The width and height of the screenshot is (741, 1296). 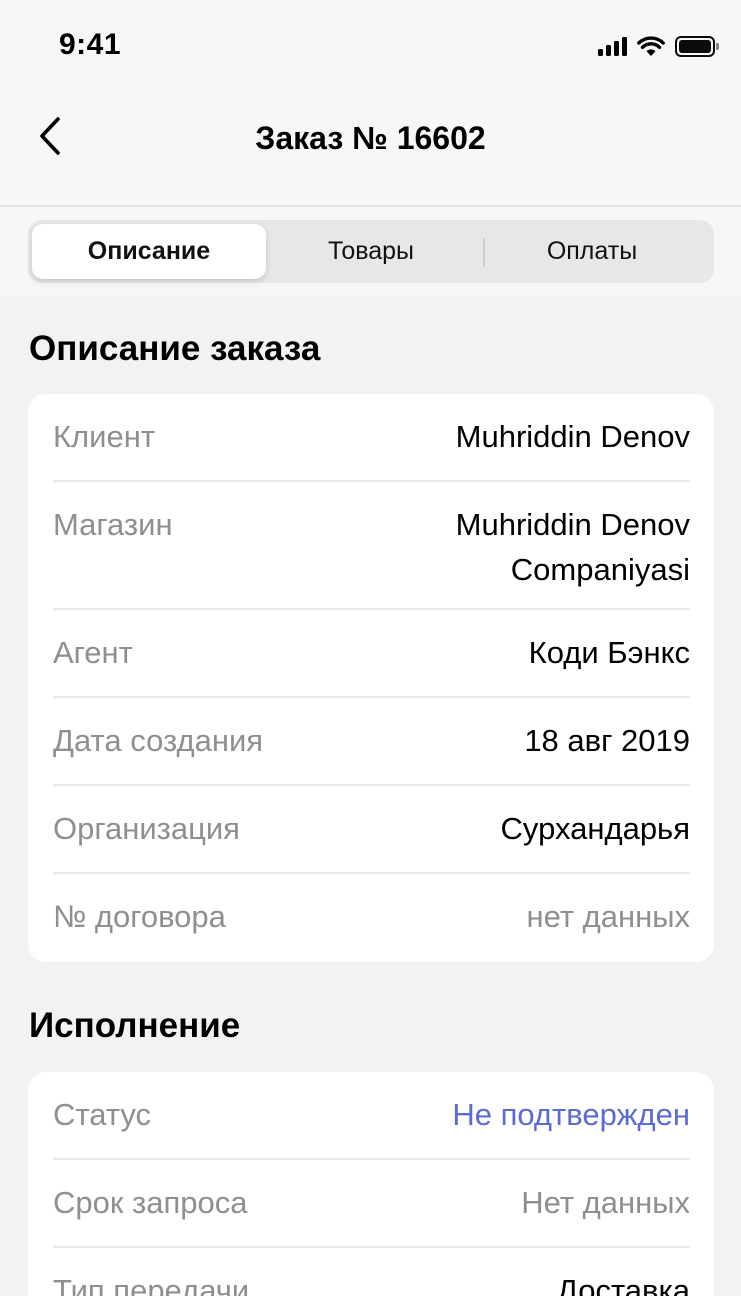 I want to click on info-row-status: Статус Не подтвержден, so click(x=371, y=1116).